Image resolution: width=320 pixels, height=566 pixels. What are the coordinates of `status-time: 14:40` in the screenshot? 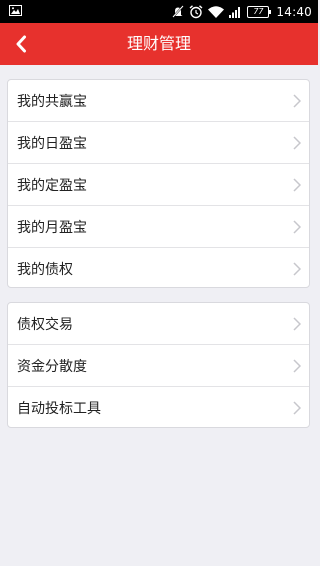 It's located at (294, 11).